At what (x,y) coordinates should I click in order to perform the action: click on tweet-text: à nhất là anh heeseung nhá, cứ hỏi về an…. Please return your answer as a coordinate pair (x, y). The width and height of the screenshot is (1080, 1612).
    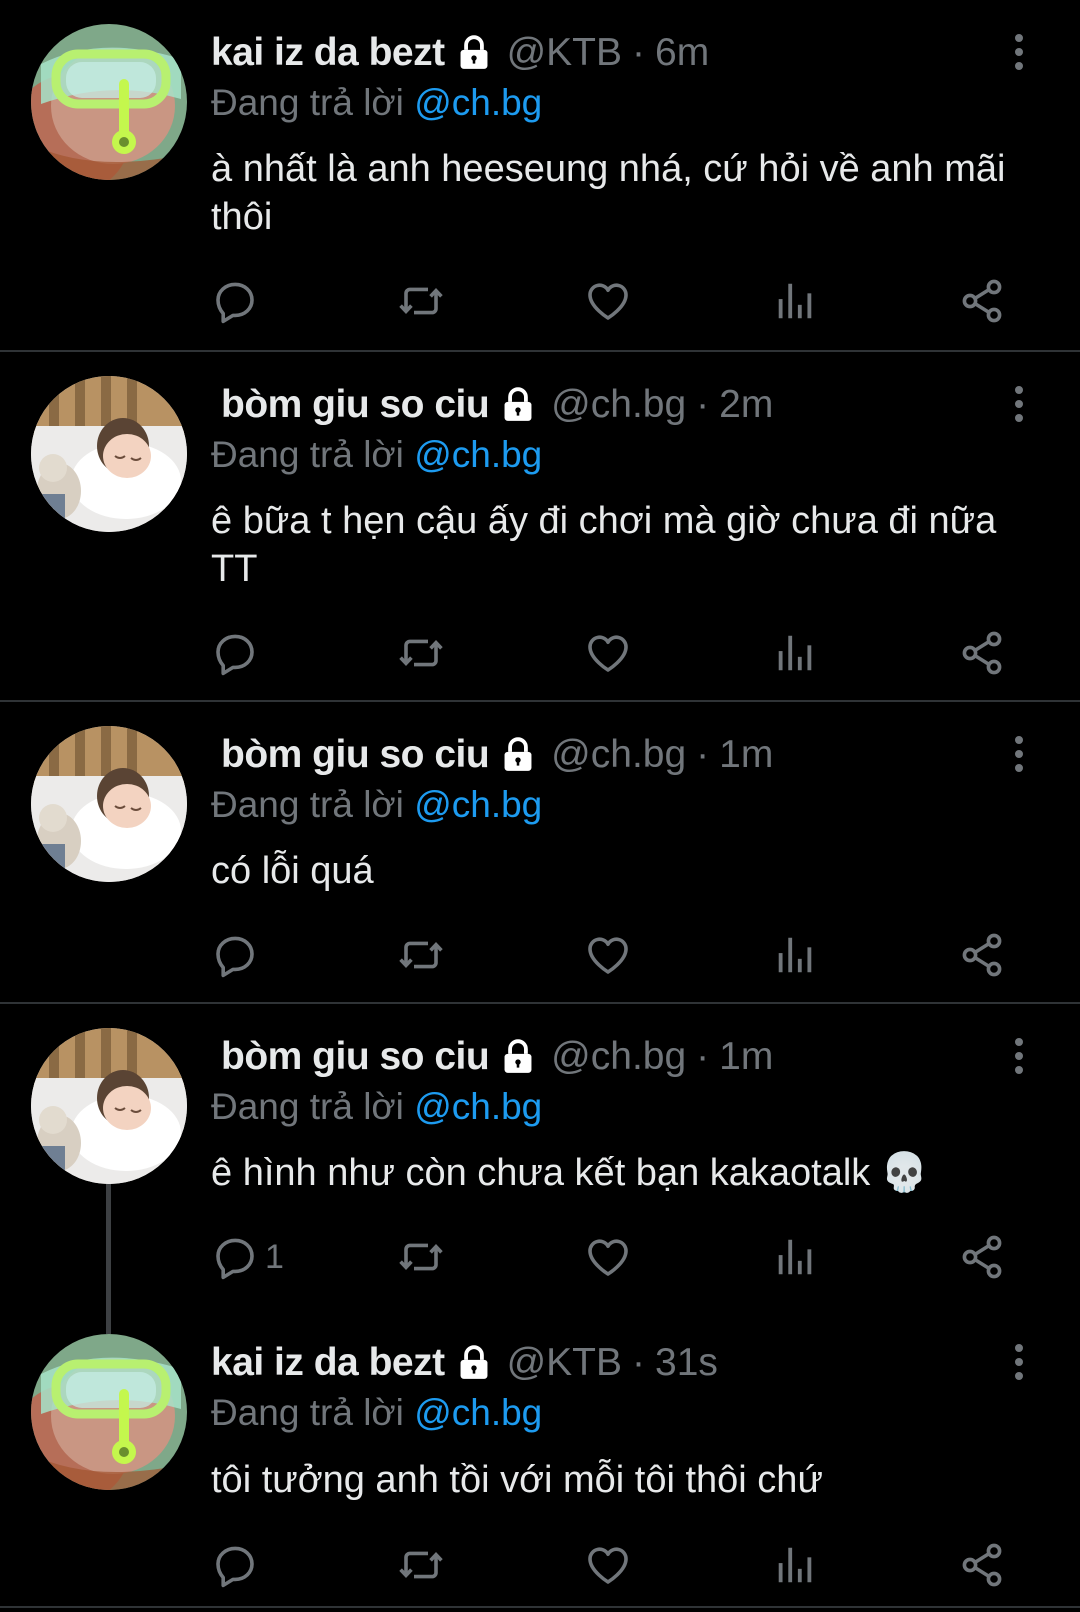
    Looking at the image, I should click on (608, 193).